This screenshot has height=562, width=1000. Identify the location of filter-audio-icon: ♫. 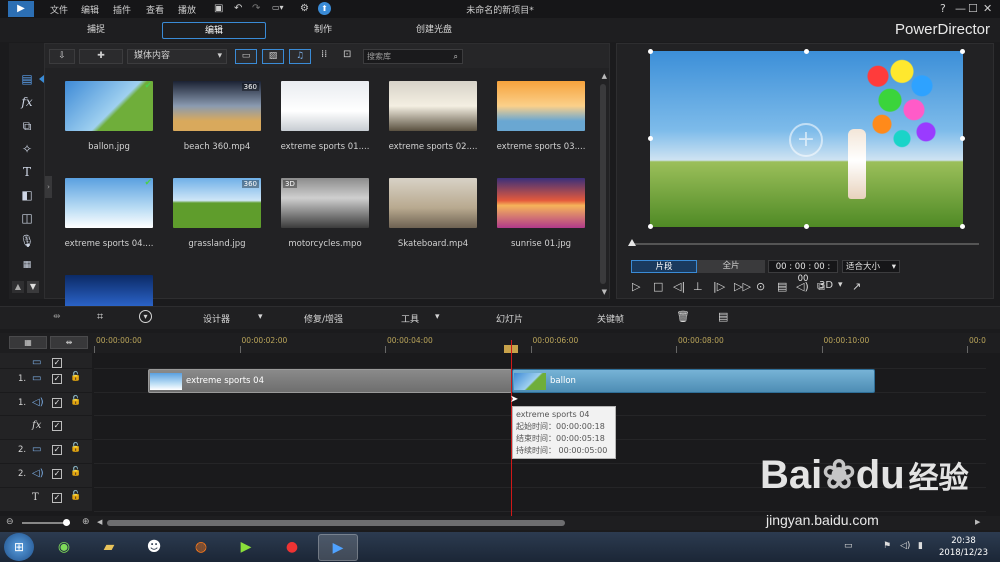
(300, 56).